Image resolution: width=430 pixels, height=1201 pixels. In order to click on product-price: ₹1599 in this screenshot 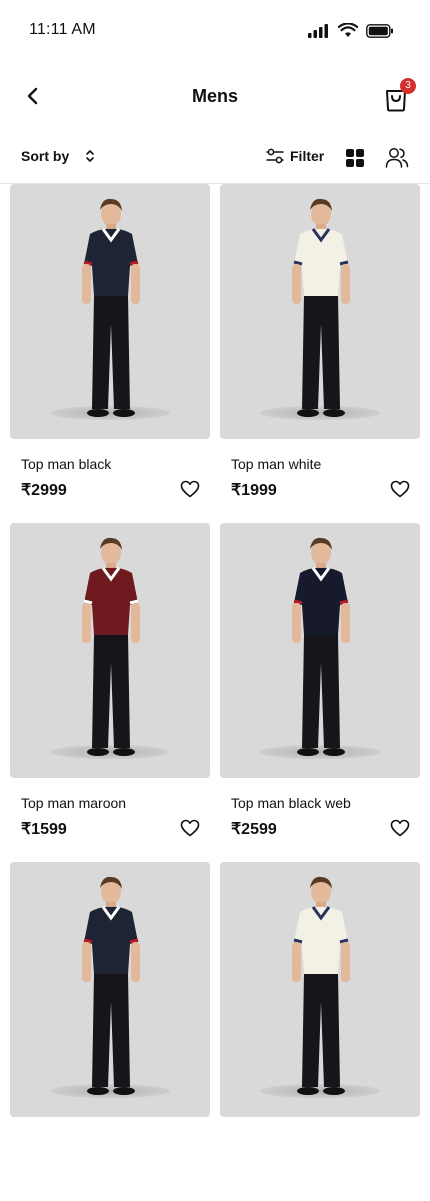, I will do `click(44, 829)`.